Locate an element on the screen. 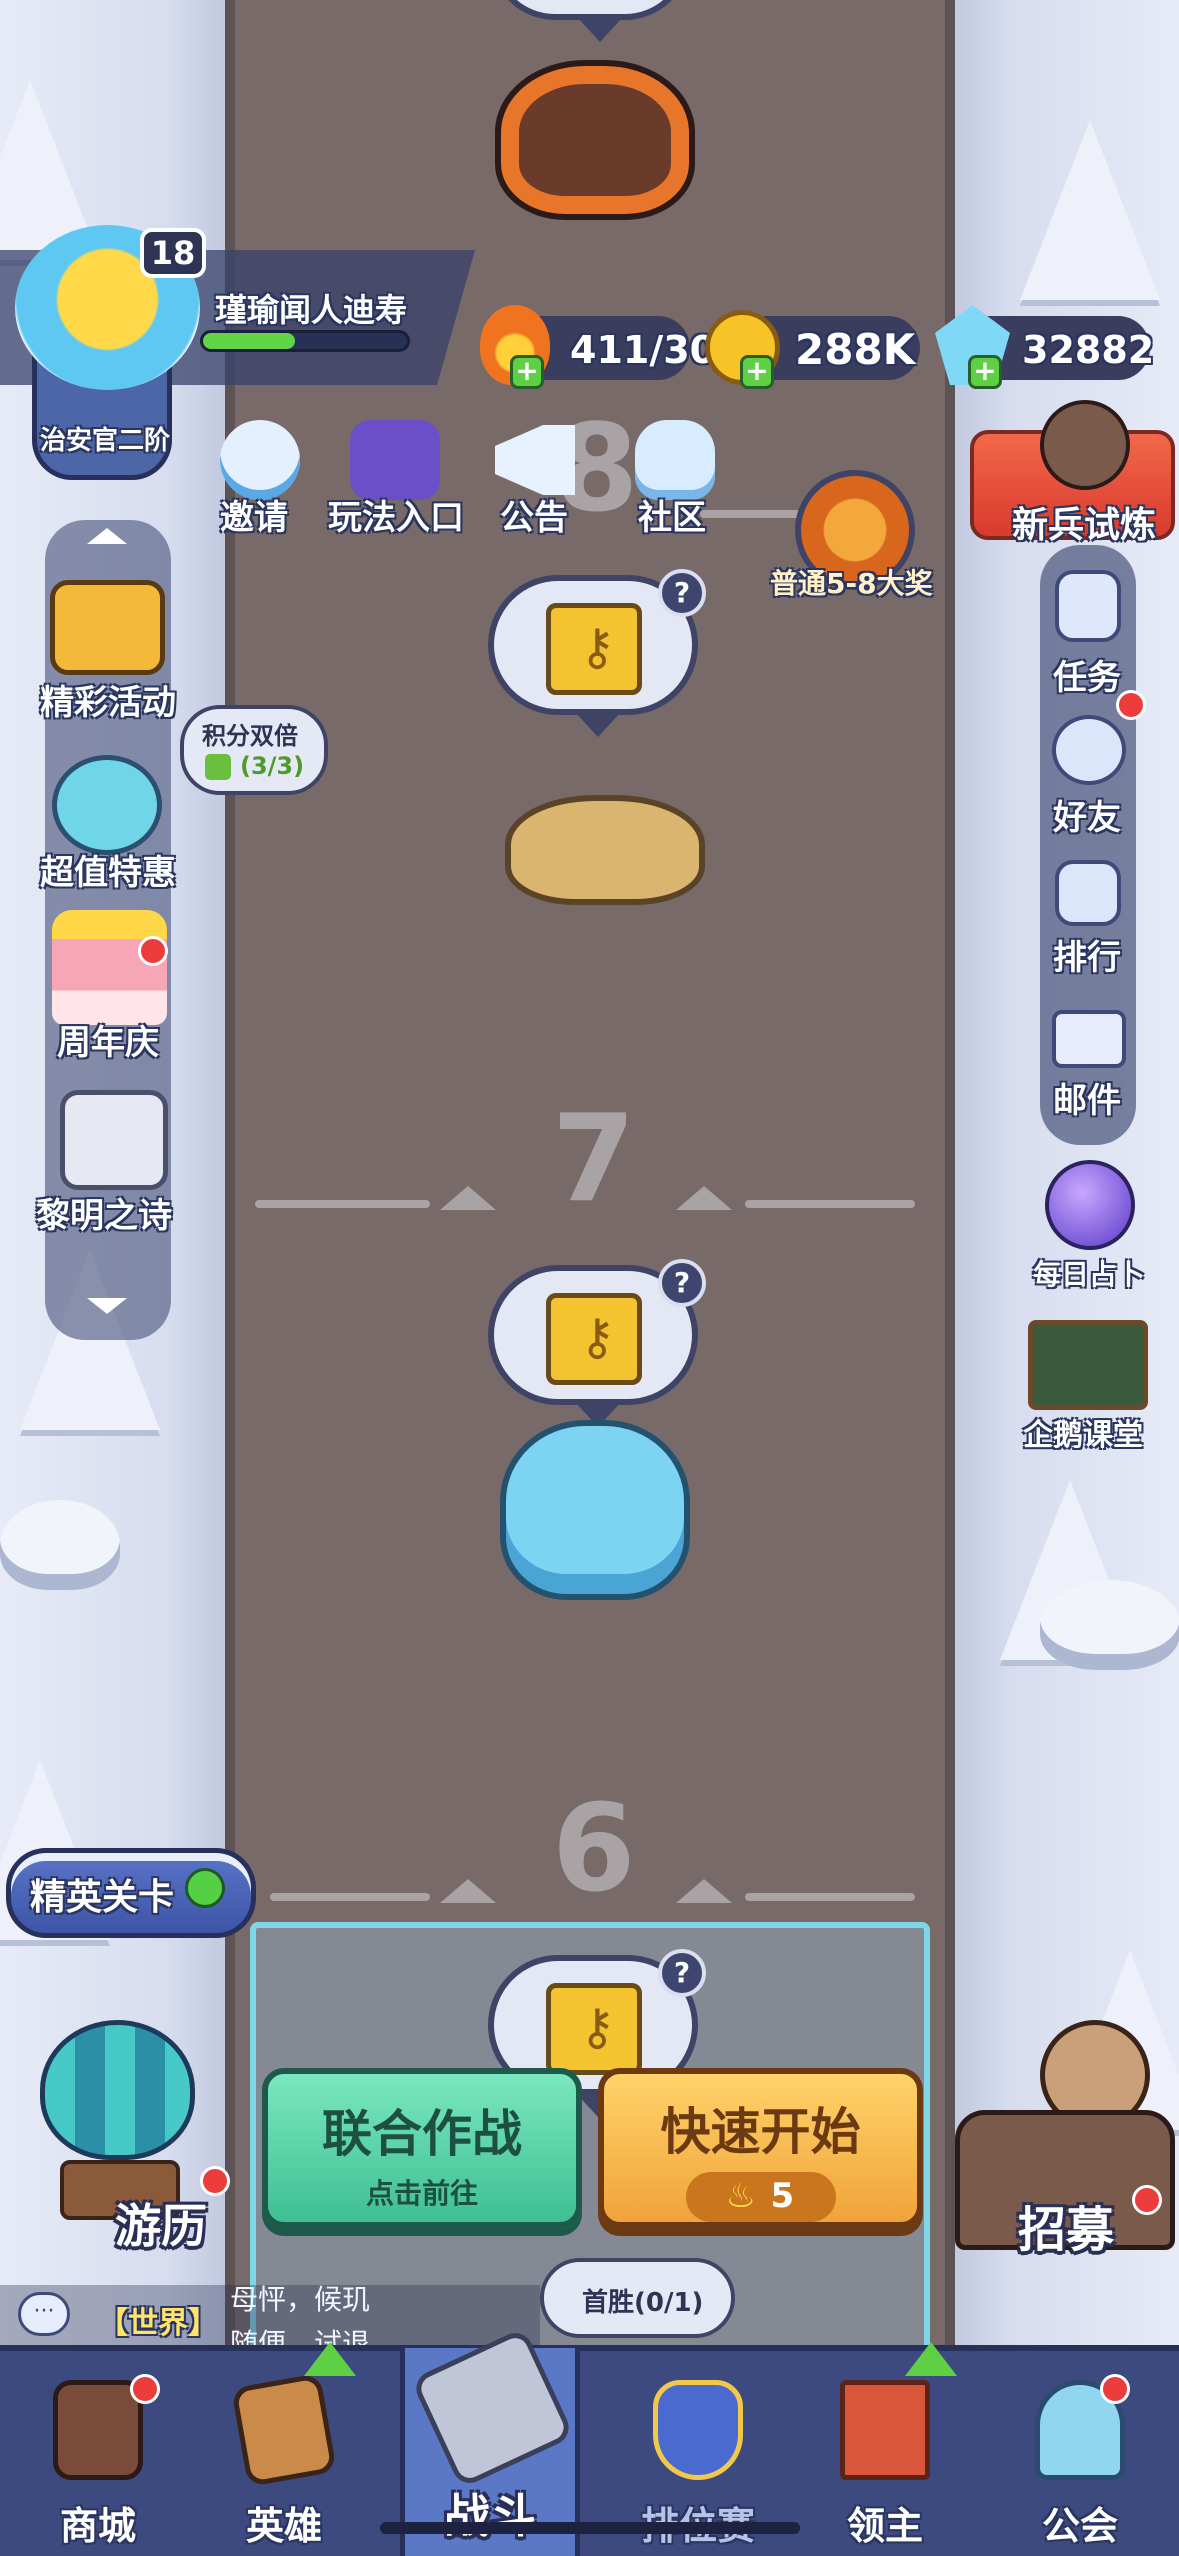  stamina-value: 411/30 is located at coordinates (643, 350).